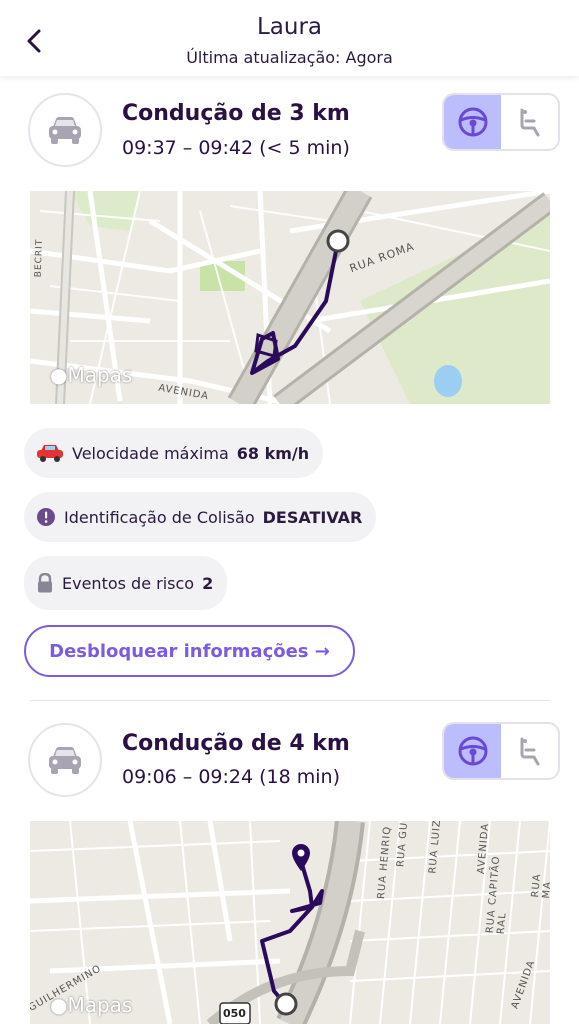 The image size is (579, 1024). I want to click on risk-label: Eventos de risco, so click(128, 583).